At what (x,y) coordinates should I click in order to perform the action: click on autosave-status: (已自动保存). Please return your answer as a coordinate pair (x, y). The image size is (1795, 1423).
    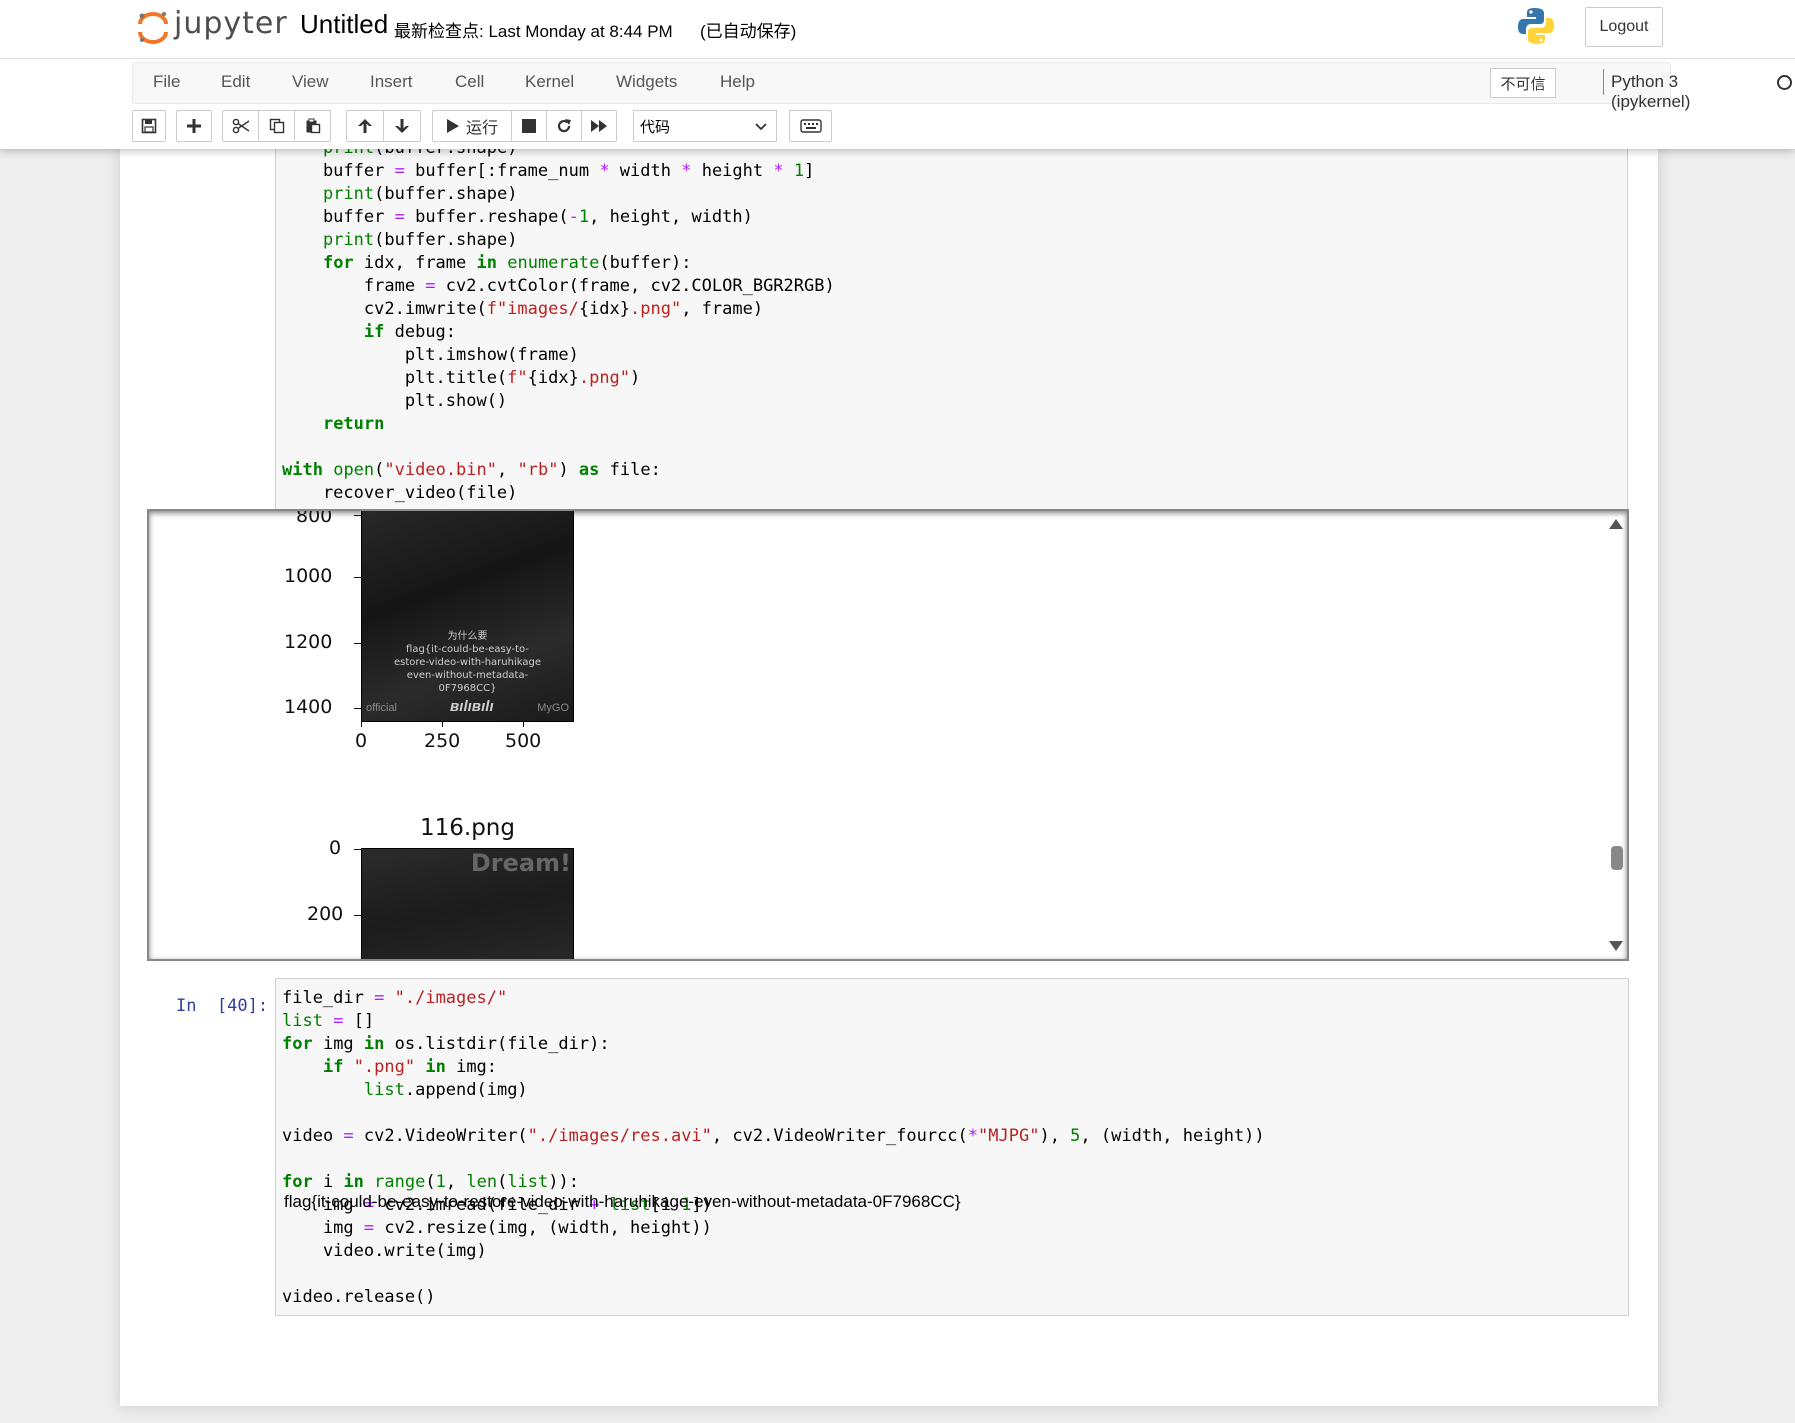
    Looking at the image, I should click on (748, 31).